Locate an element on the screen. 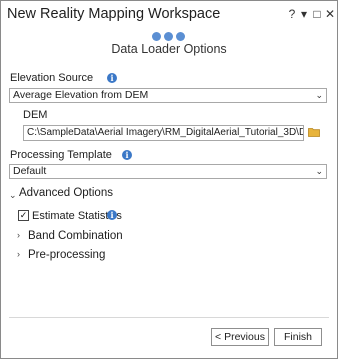 The height and width of the screenshot is (359, 338). processing-template-label: Processing Template is located at coordinates (61, 155).